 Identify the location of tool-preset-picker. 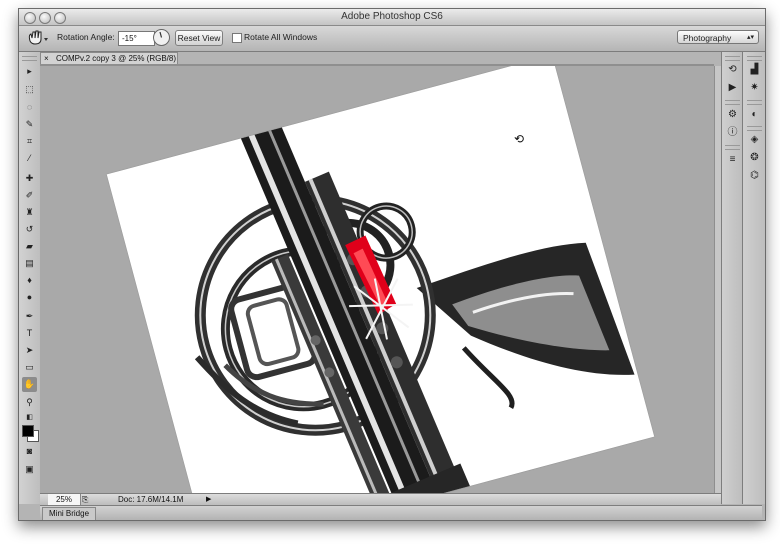
(37, 37).